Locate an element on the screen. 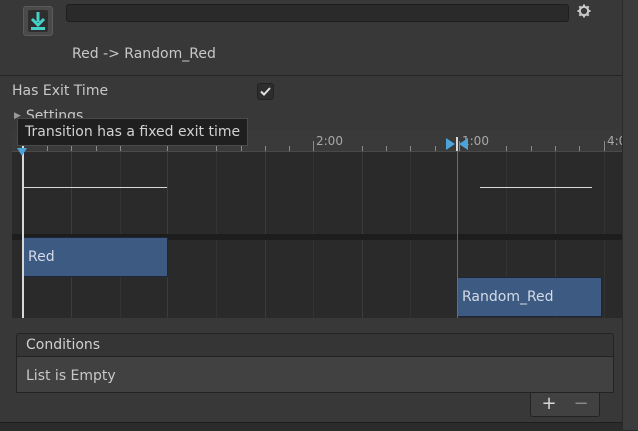 This screenshot has height=431, width=638. gear-icon is located at coordinates (584, 11).